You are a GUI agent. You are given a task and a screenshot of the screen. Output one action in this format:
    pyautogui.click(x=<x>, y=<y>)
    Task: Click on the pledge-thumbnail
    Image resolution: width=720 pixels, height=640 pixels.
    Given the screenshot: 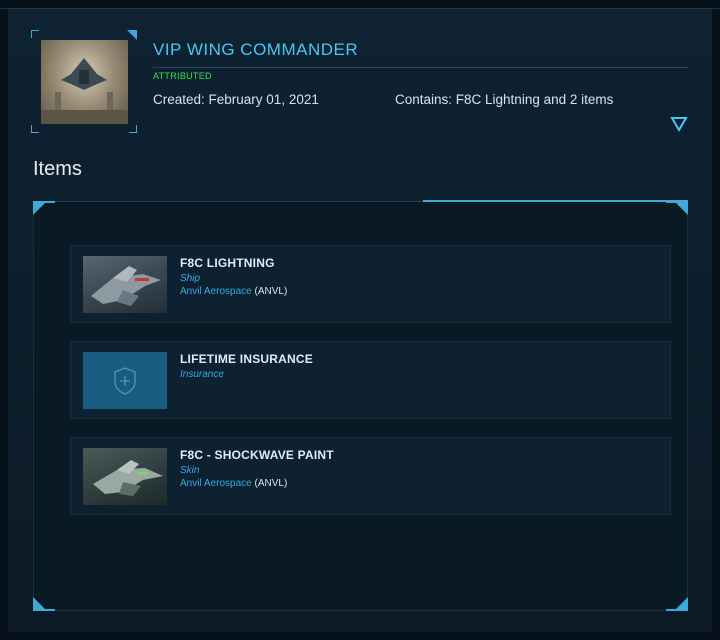 What is the action you would take?
    pyautogui.click(x=84, y=82)
    